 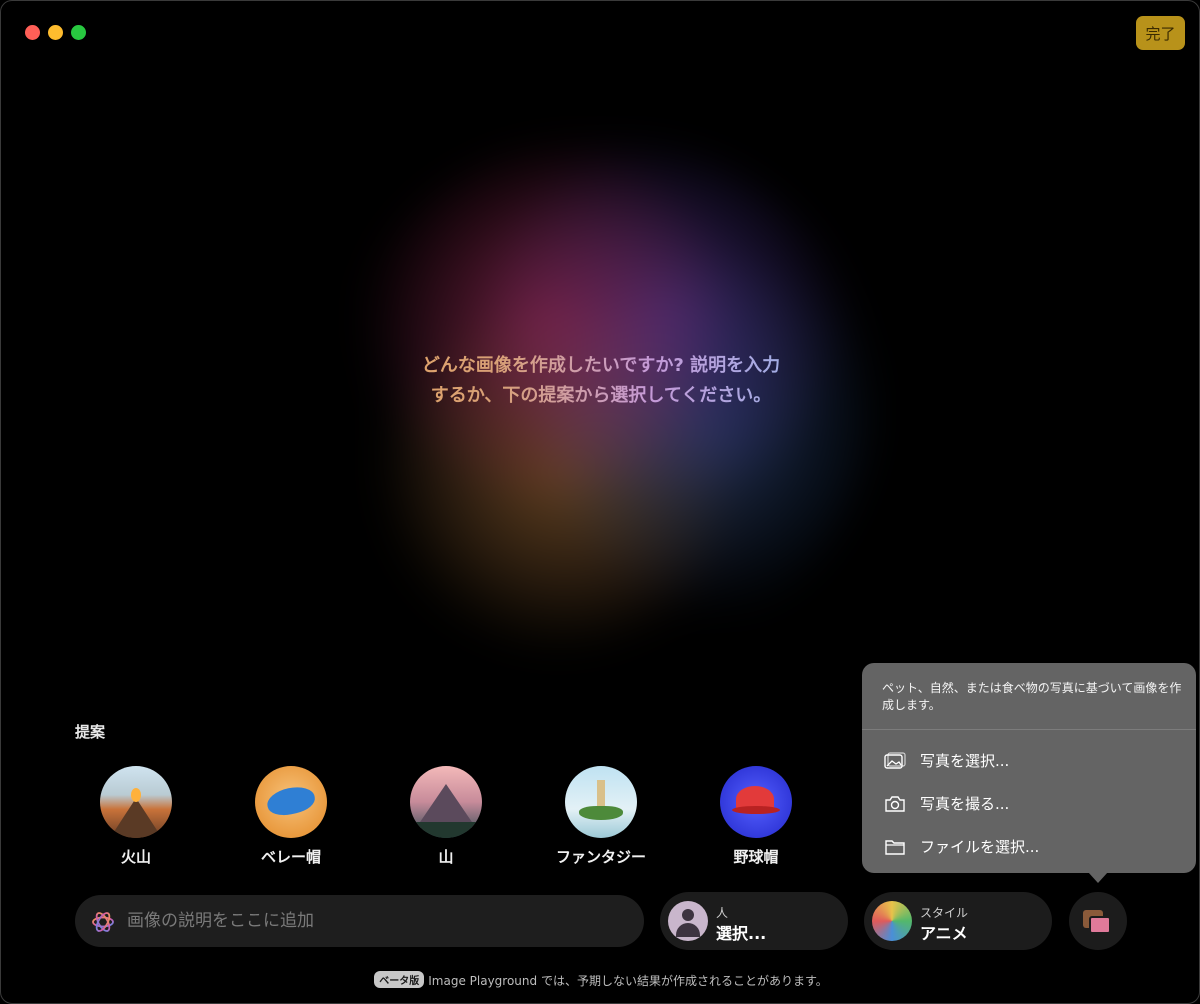 I want to click on done-button: 完了, so click(x=1160, y=33).